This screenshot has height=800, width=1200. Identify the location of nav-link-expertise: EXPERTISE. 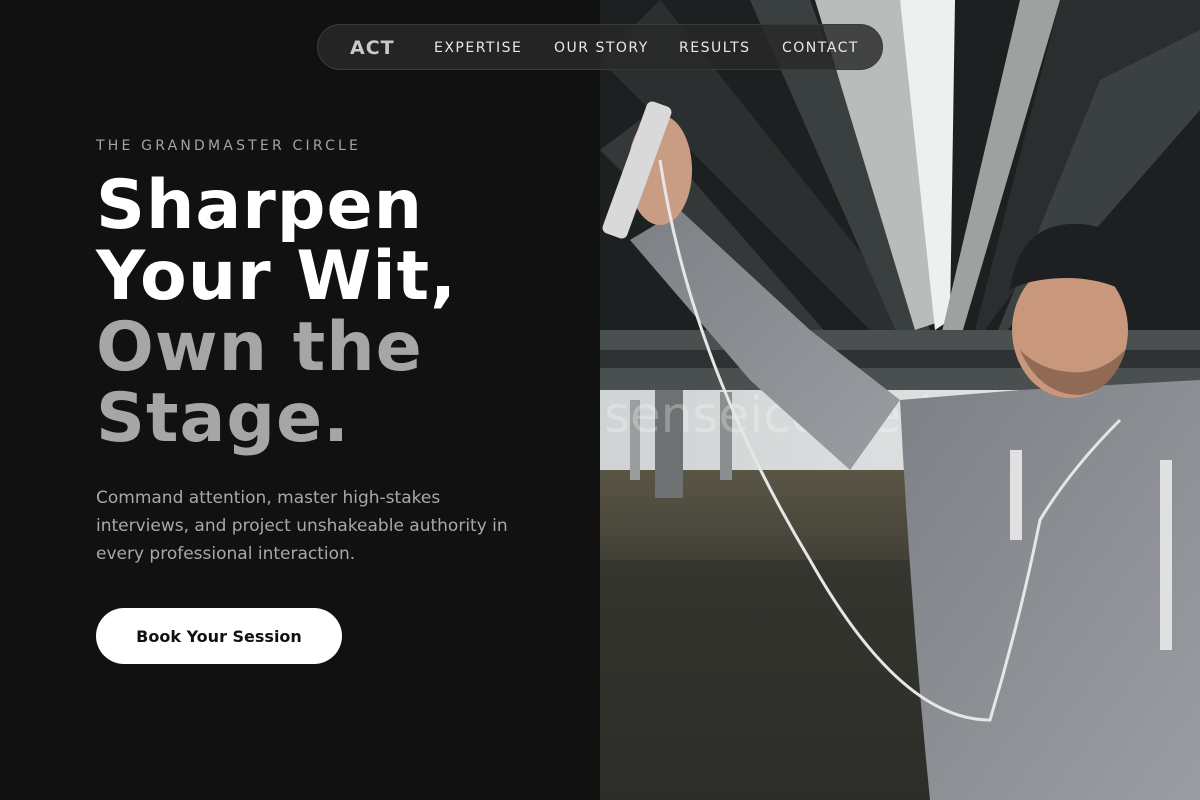
(478, 48).